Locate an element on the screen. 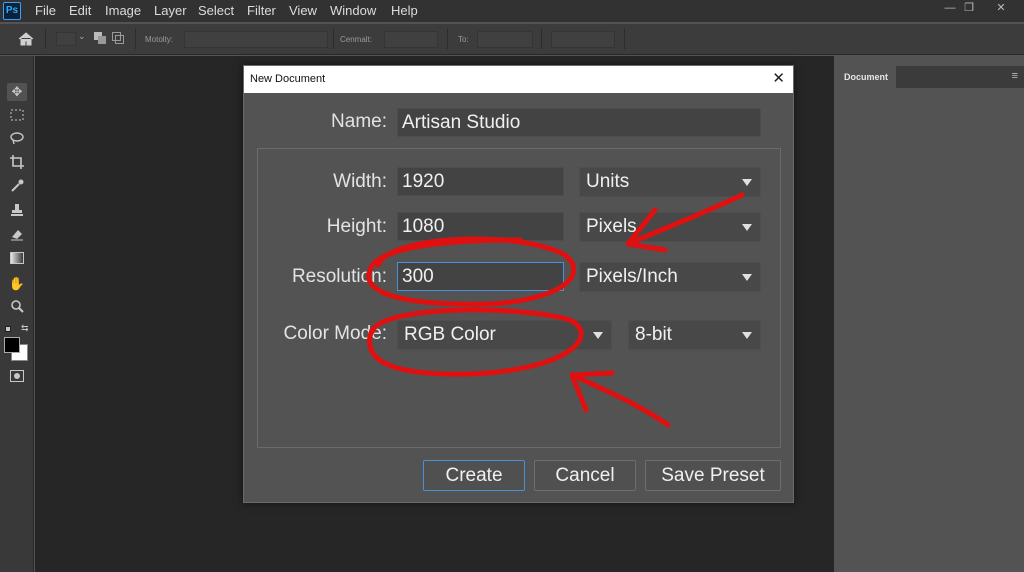 The width and height of the screenshot is (1024, 572). height-unit-select: Pixels is located at coordinates (670, 227).